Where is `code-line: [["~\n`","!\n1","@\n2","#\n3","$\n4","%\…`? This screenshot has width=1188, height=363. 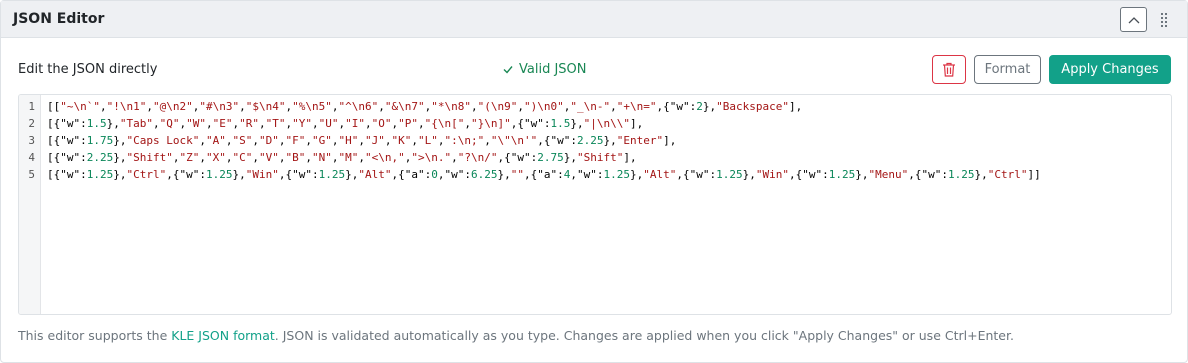
code-line: [["~\n`","!\n1","@\n2","#\n3","$\n4","%\… is located at coordinates (425, 106).